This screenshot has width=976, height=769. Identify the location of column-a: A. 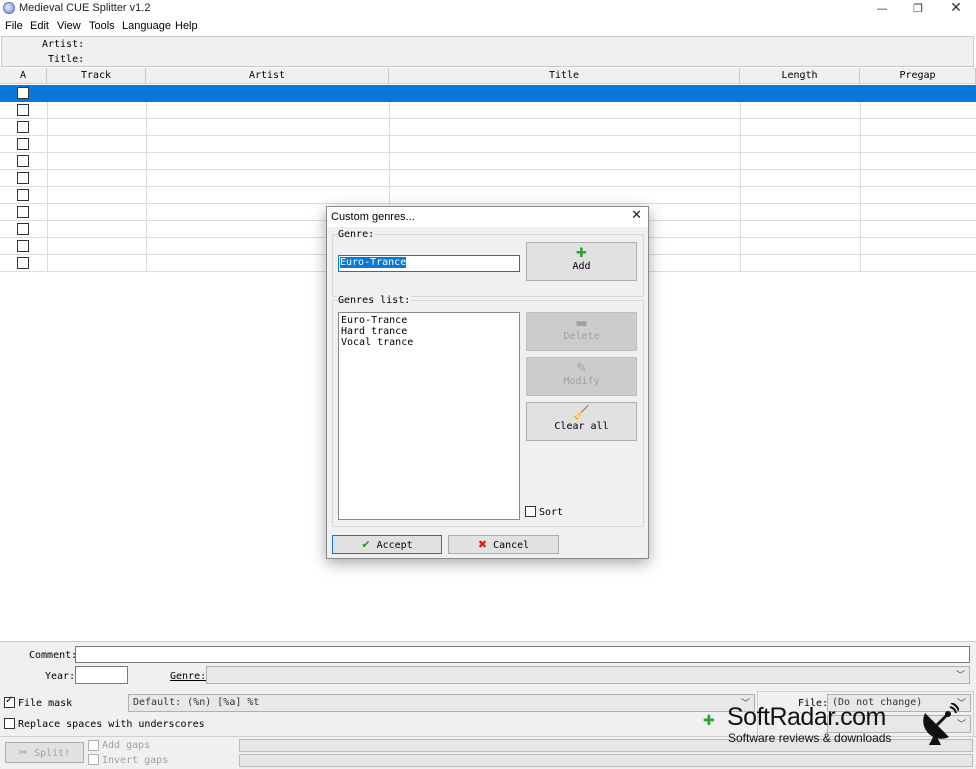
(23, 76).